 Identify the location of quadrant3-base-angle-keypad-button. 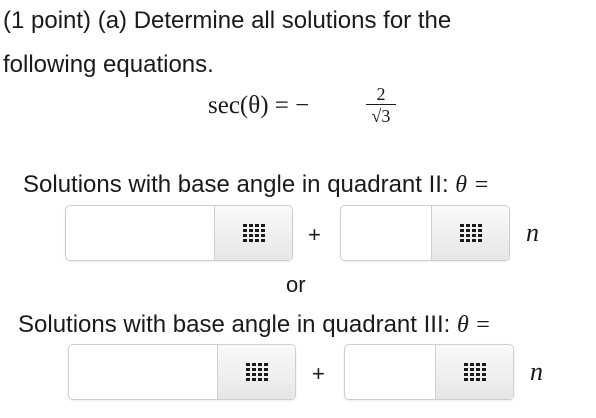
(256, 372).